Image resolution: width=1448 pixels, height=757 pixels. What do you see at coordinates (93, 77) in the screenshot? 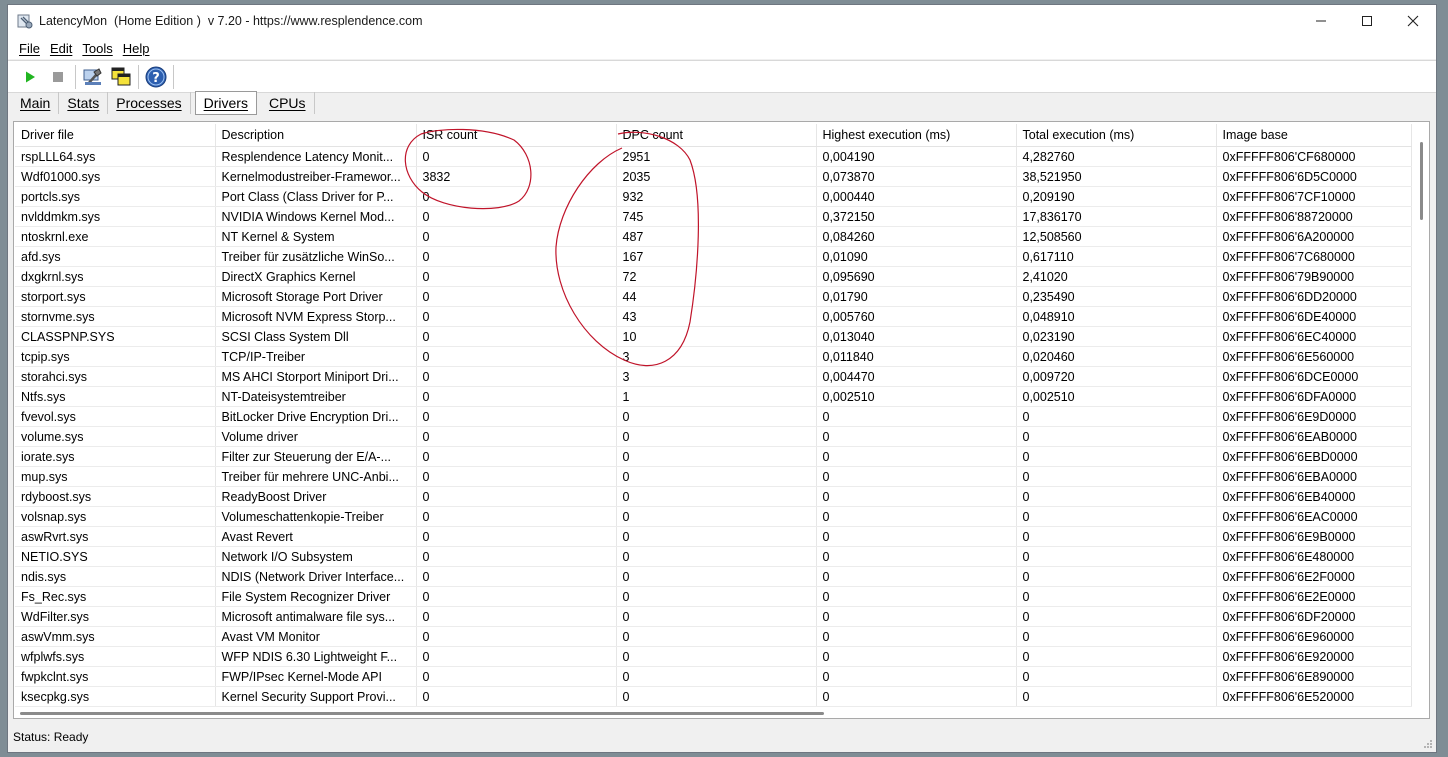
I see `options-button` at bounding box center [93, 77].